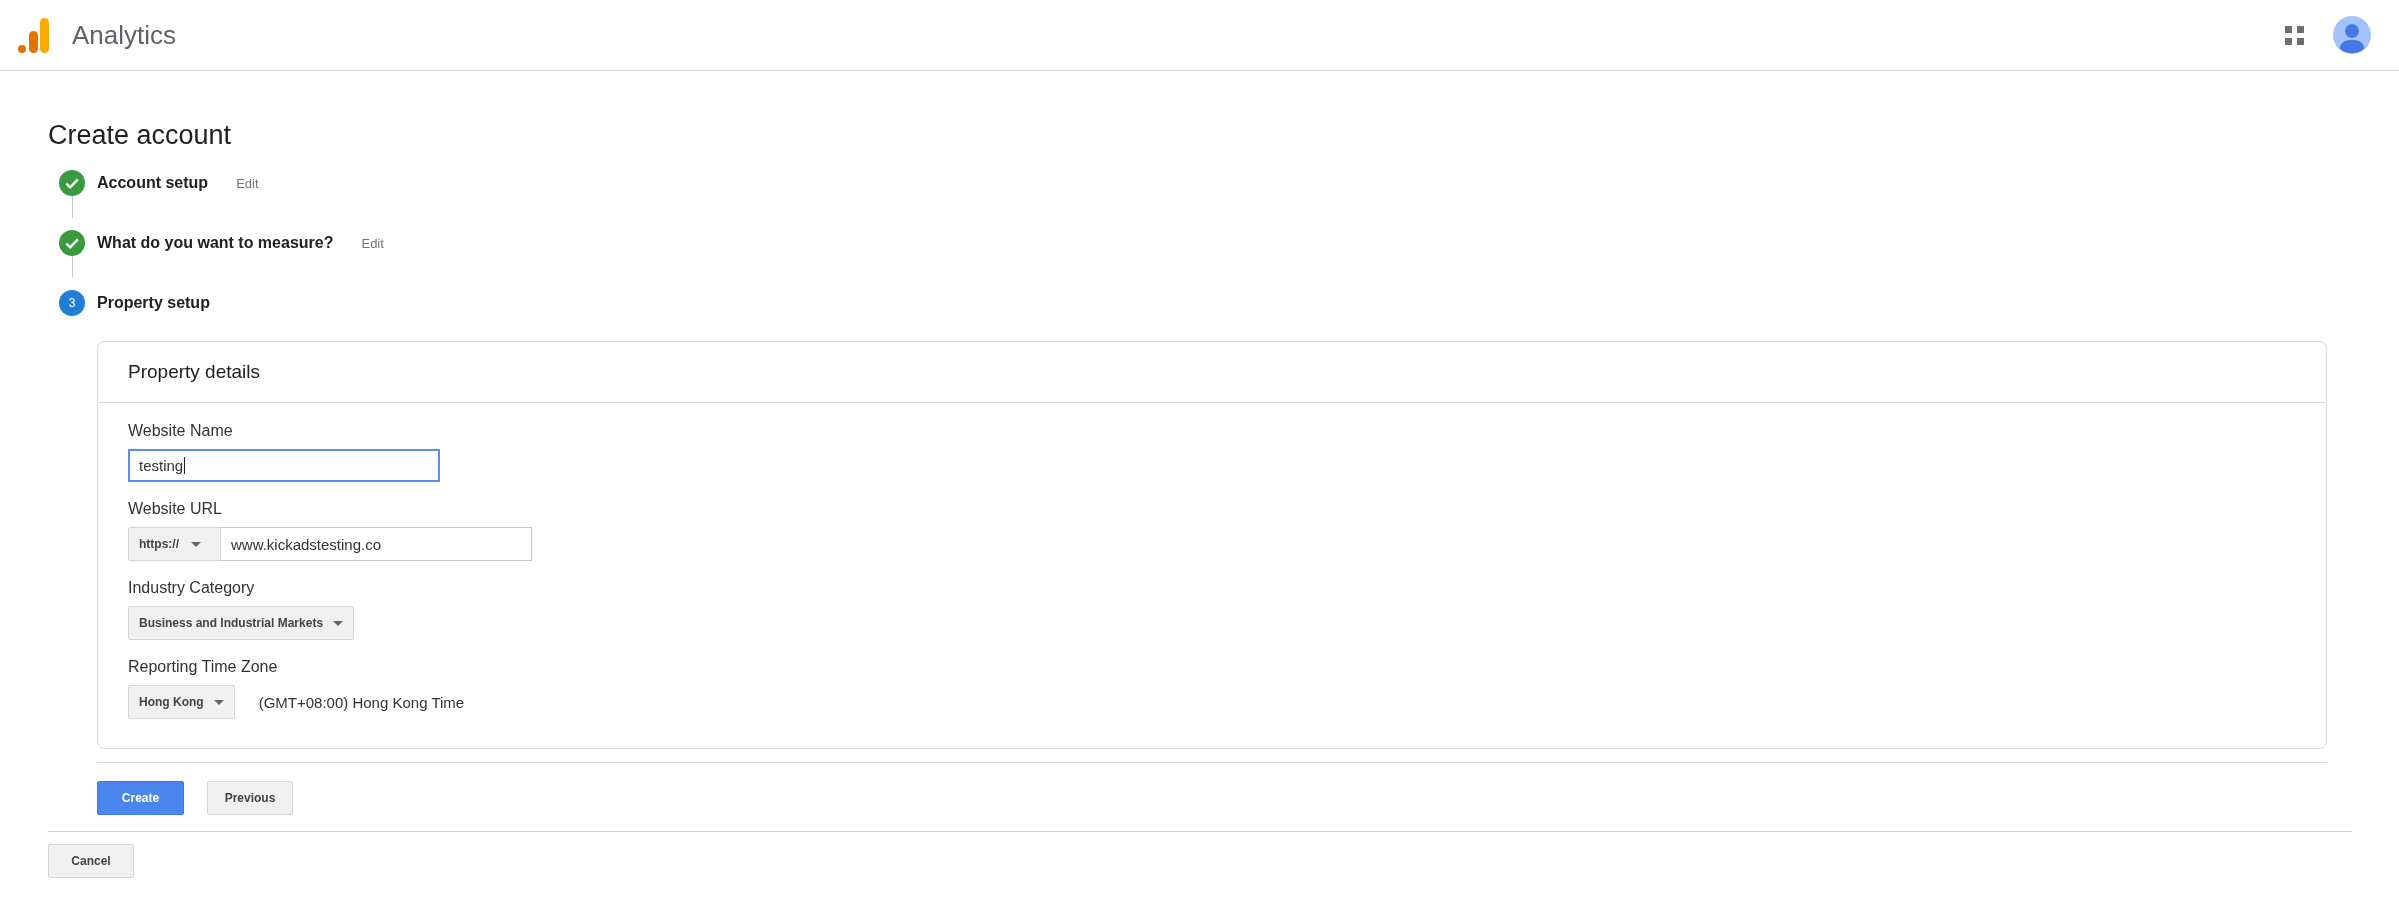  I want to click on text-cursor-icon, so click(185, 465).